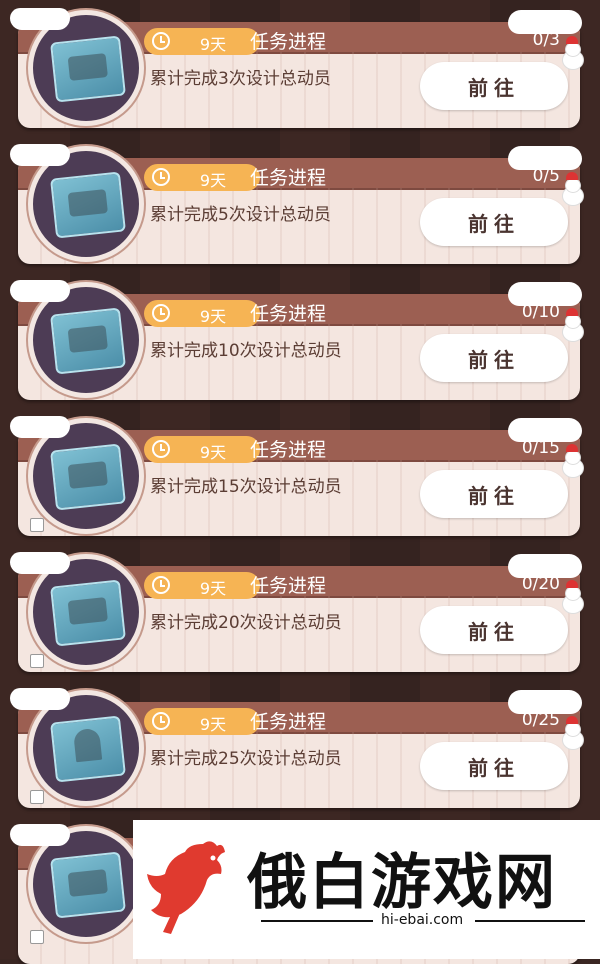  I want to click on task-description: 累计完成3次设计总动员, so click(240, 79).